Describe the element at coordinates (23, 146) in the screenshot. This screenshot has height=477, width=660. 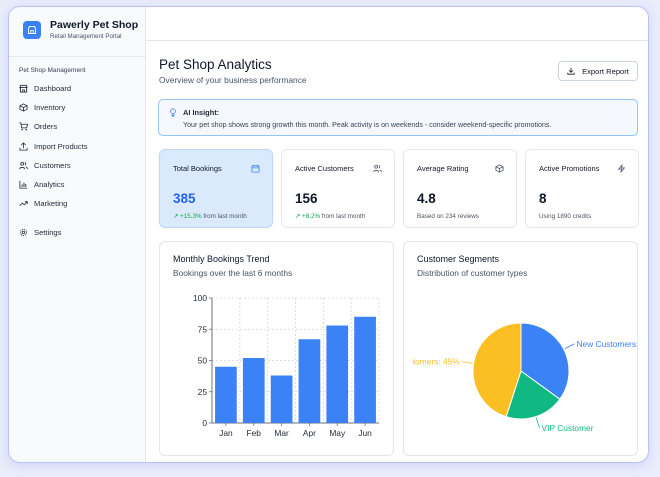
I see `upload-icon` at that location.